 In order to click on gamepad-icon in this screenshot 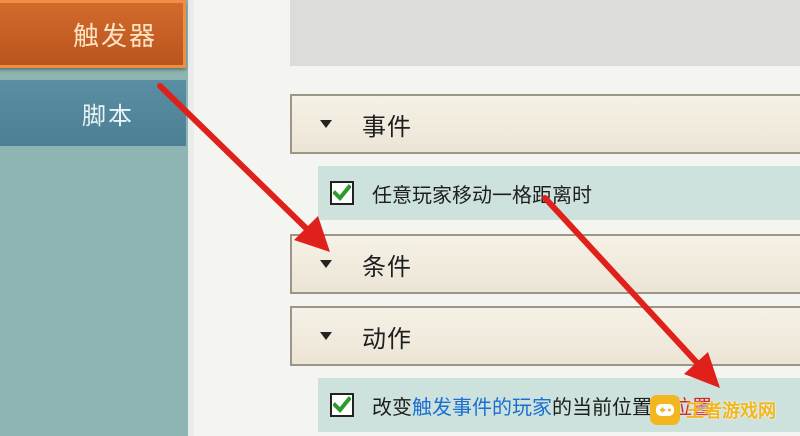, I will do `click(665, 410)`.